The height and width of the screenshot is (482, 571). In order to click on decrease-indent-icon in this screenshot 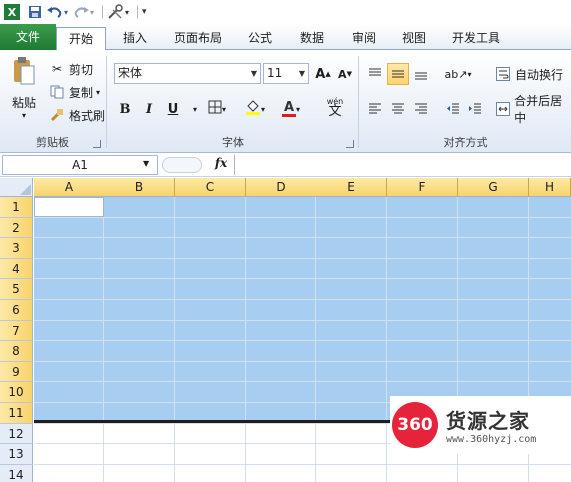, I will do `click(453, 108)`.